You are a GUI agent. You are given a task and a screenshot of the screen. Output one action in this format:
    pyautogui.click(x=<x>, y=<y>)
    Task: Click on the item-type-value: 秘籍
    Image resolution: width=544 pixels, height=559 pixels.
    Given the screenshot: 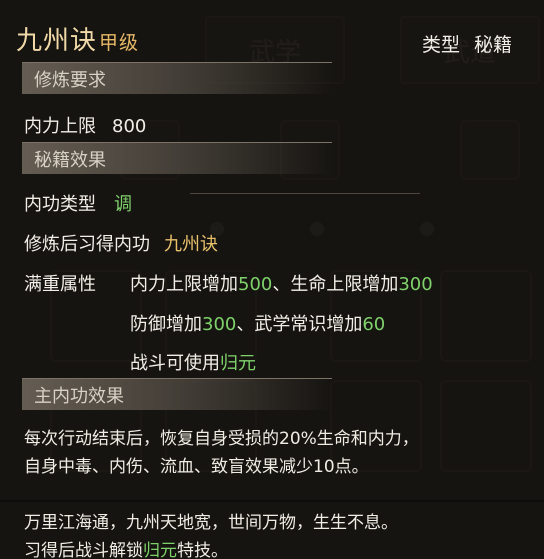 What is the action you would take?
    pyautogui.click(x=492, y=45)
    